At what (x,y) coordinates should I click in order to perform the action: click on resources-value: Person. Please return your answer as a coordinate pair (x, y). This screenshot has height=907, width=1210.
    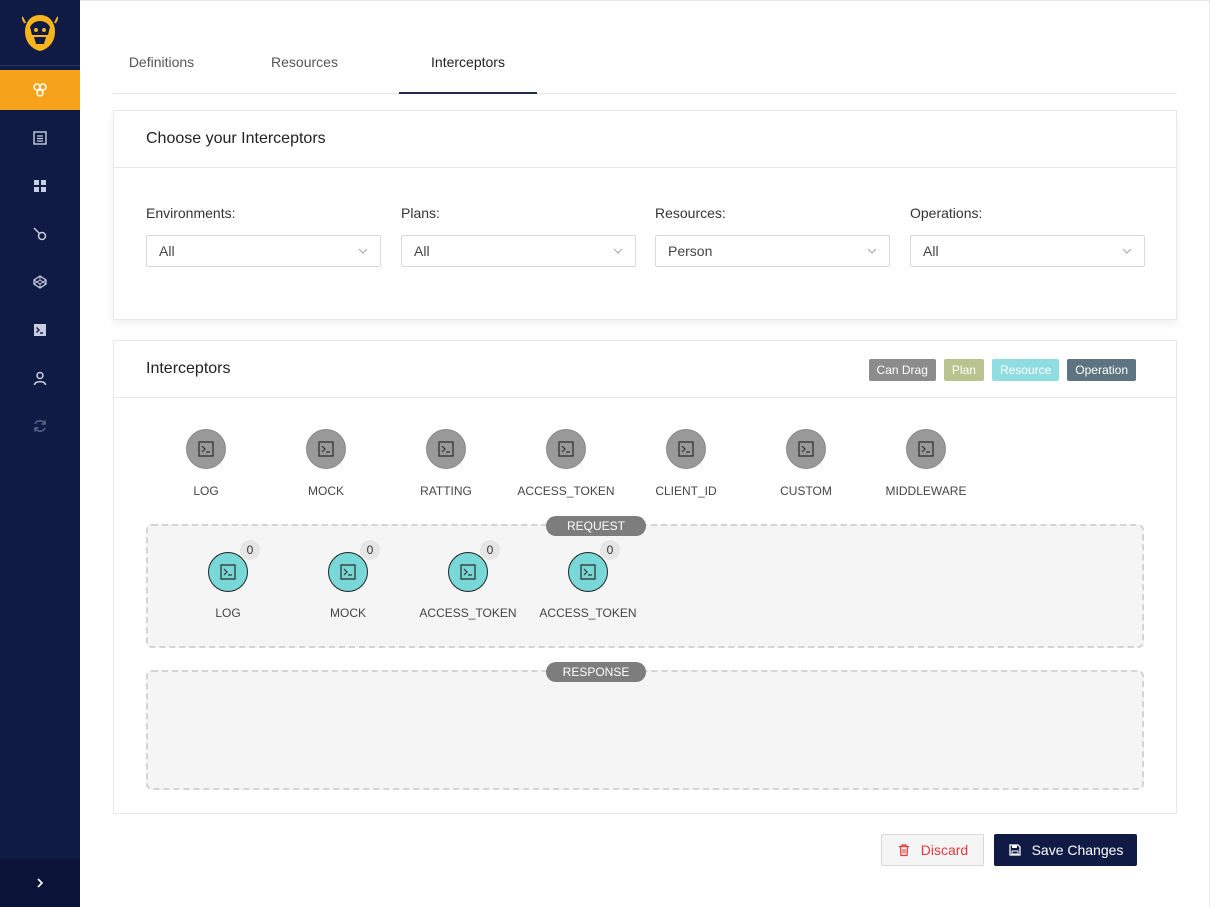
    Looking at the image, I should click on (690, 251).